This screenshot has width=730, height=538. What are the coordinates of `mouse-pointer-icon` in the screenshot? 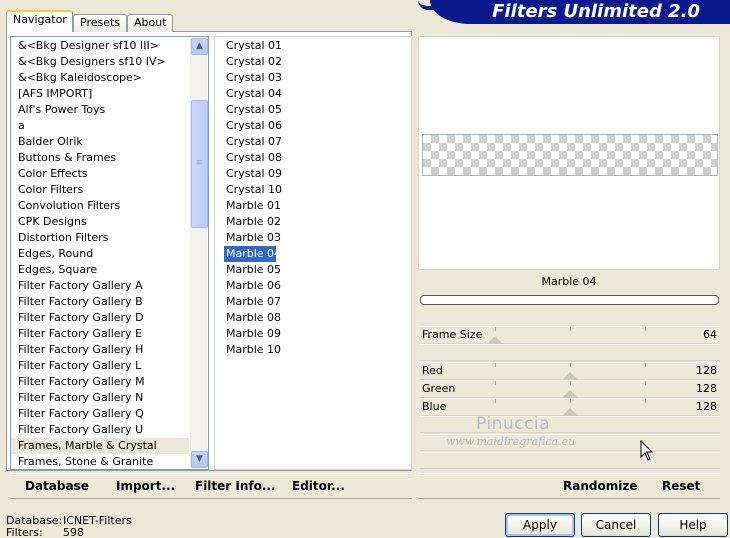 It's located at (647, 450).